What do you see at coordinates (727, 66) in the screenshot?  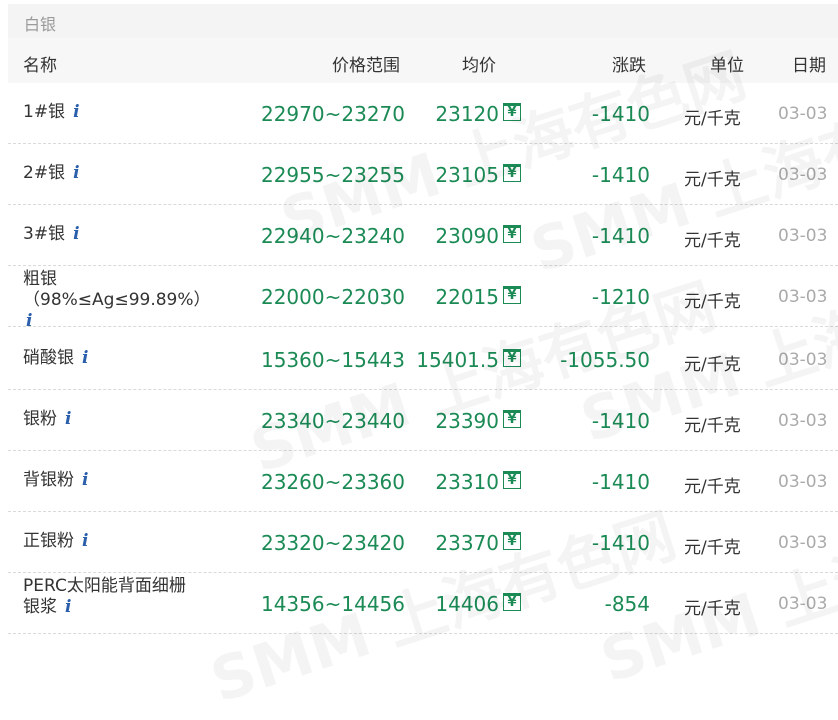 I see `column-header-unit: 单位` at bounding box center [727, 66].